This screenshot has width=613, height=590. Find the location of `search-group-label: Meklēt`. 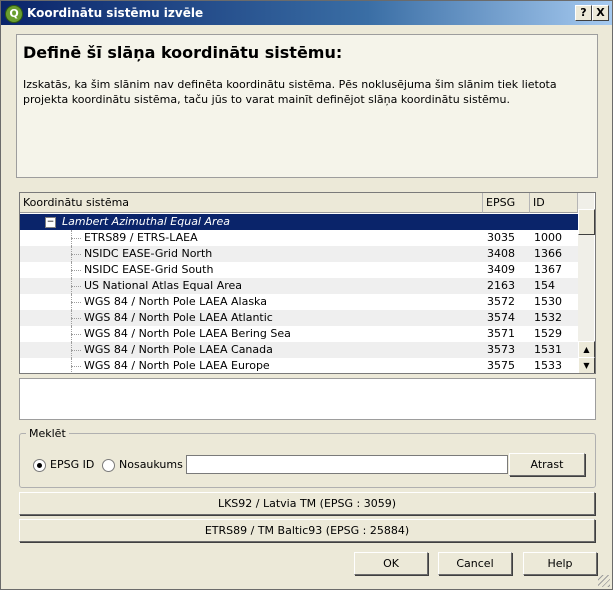

search-group-label: Meklēt is located at coordinates (47, 433).